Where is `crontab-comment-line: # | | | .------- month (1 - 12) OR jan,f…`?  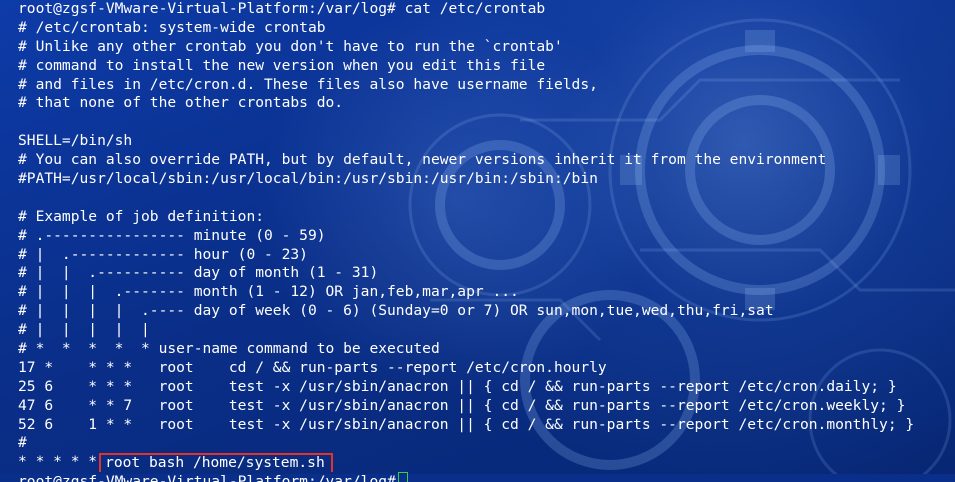 crontab-comment-line: # | | | .------- month (1 - 12) OR jan,f… is located at coordinates (268, 292).